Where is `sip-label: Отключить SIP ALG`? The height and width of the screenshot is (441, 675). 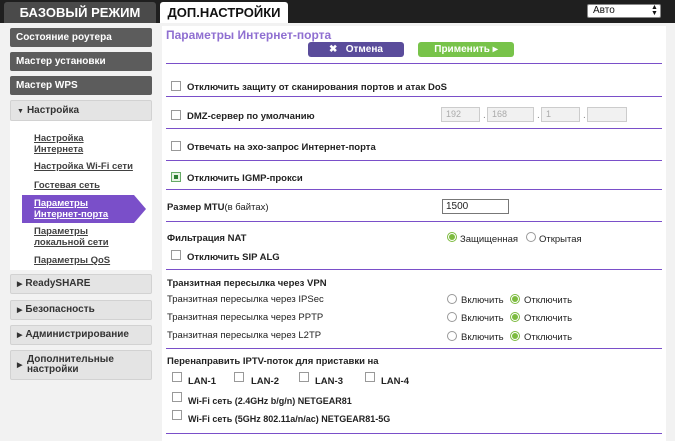 sip-label: Отключить SIP ALG is located at coordinates (233, 257).